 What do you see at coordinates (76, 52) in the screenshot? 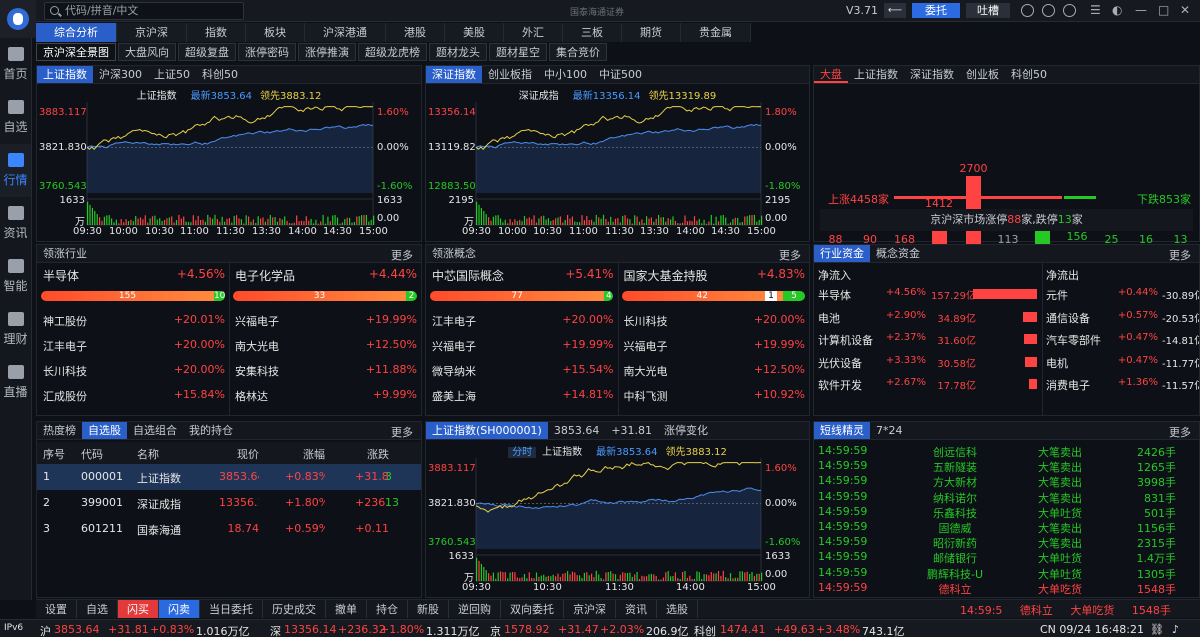
I see `sub-tab-0: 京沪深全景图` at bounding box center [76, 52].